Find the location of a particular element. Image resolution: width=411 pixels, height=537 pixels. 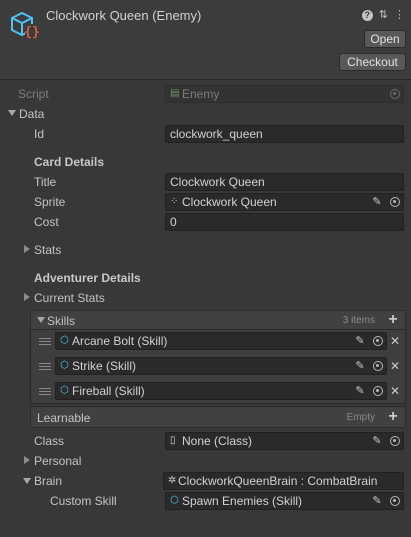

add-skill-icon: + is located at coordinates (393, 320).